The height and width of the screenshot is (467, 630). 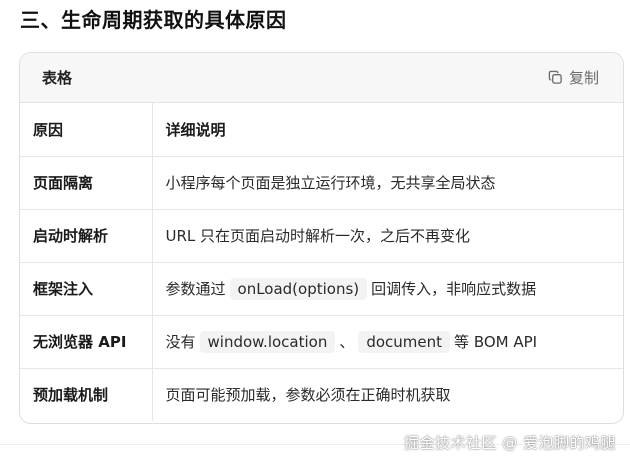 I want to click on table-row: 框架注入 参数通过 onLoad(options) 回调传入，非响应式数据, so click(x=321, y=289).